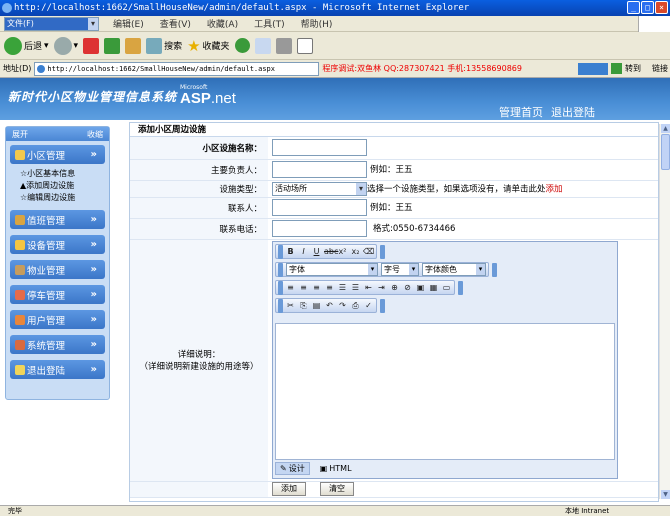  What do you see at coordinates (316, 287) in the screenshot?
I see `align-right-icon: ≡` at bounding box center [316, 287].